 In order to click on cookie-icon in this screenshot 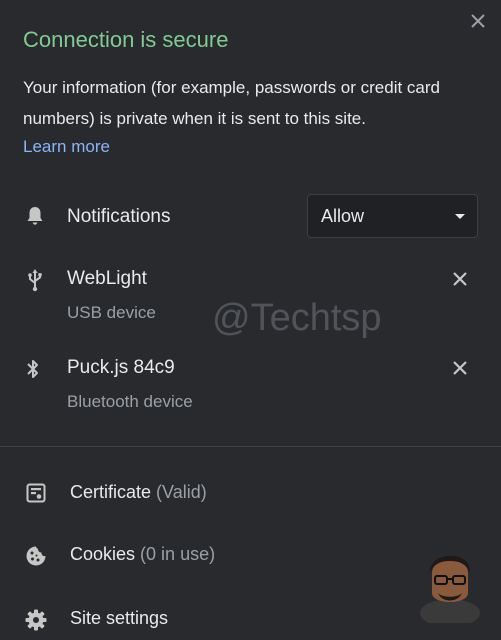, I will do `click(36, 556)`.